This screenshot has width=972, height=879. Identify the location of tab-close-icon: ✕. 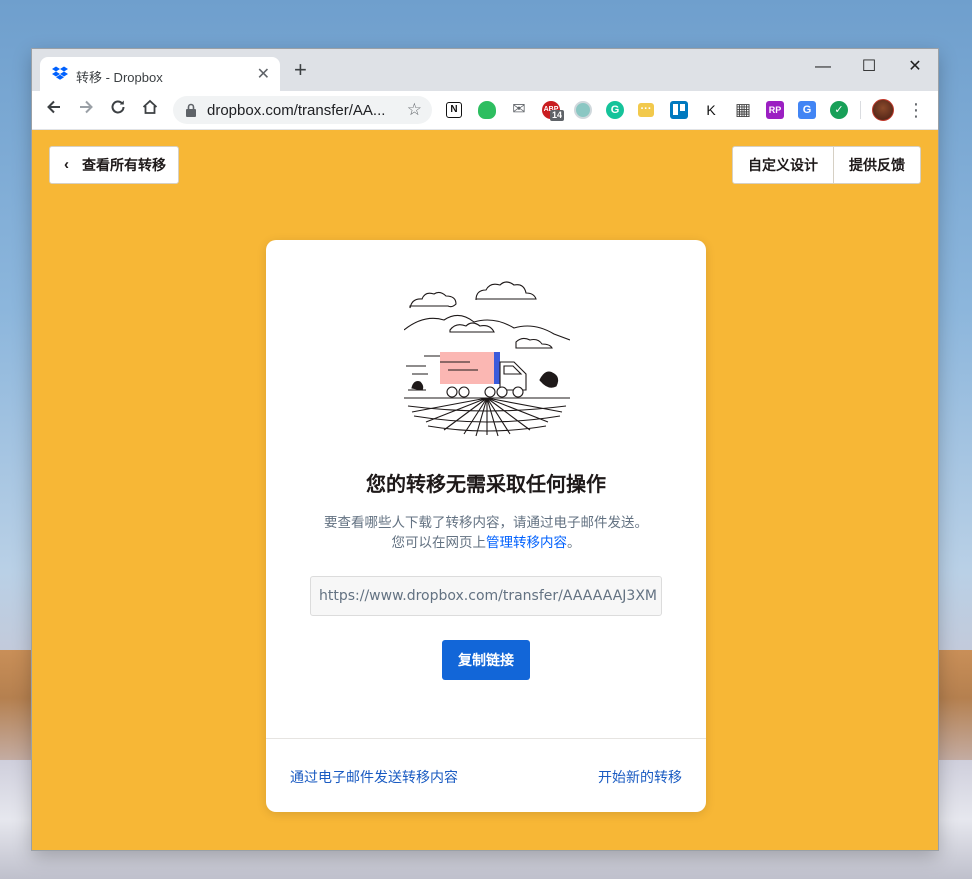
(263, 74).